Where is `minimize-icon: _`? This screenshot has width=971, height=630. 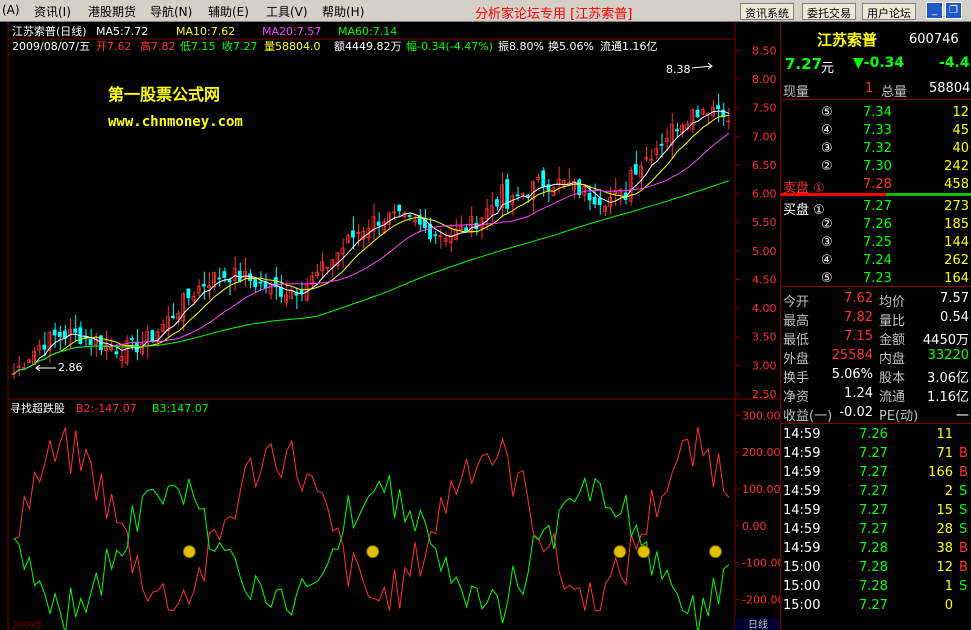
minimize-icon: _ is located at coordinates (934, 10).